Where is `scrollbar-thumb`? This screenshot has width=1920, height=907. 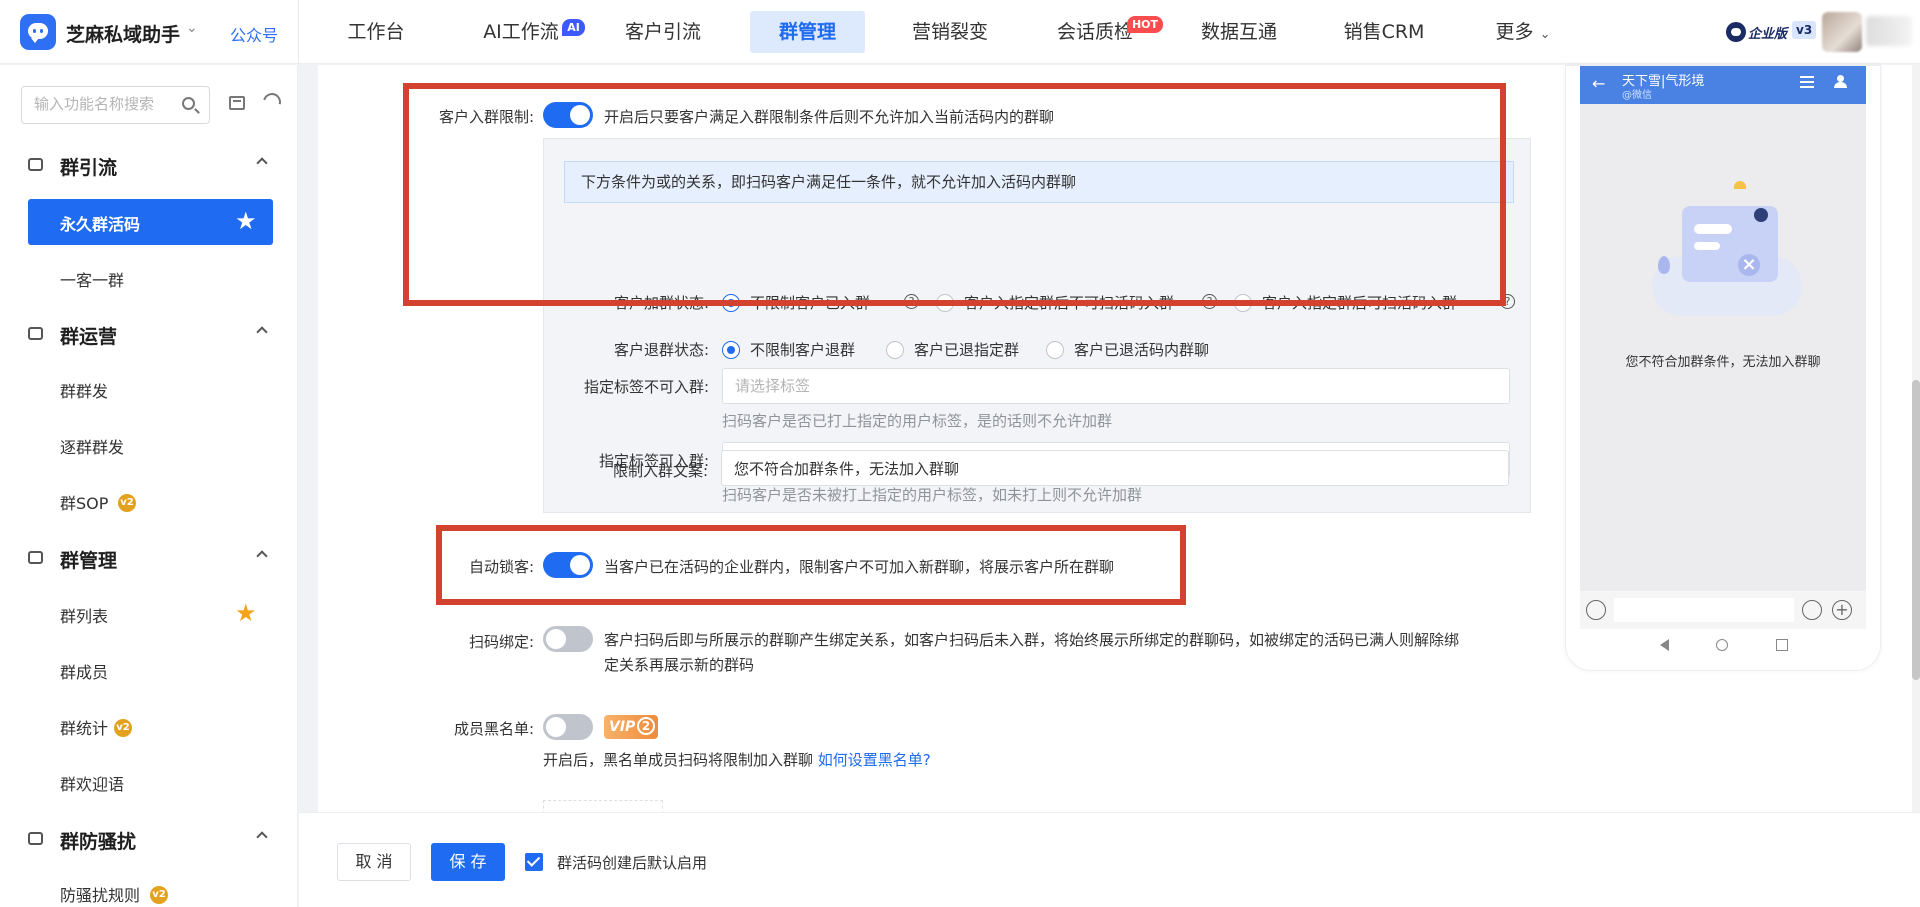
scrollbar-thumb is located at coordinates (1916, 530).